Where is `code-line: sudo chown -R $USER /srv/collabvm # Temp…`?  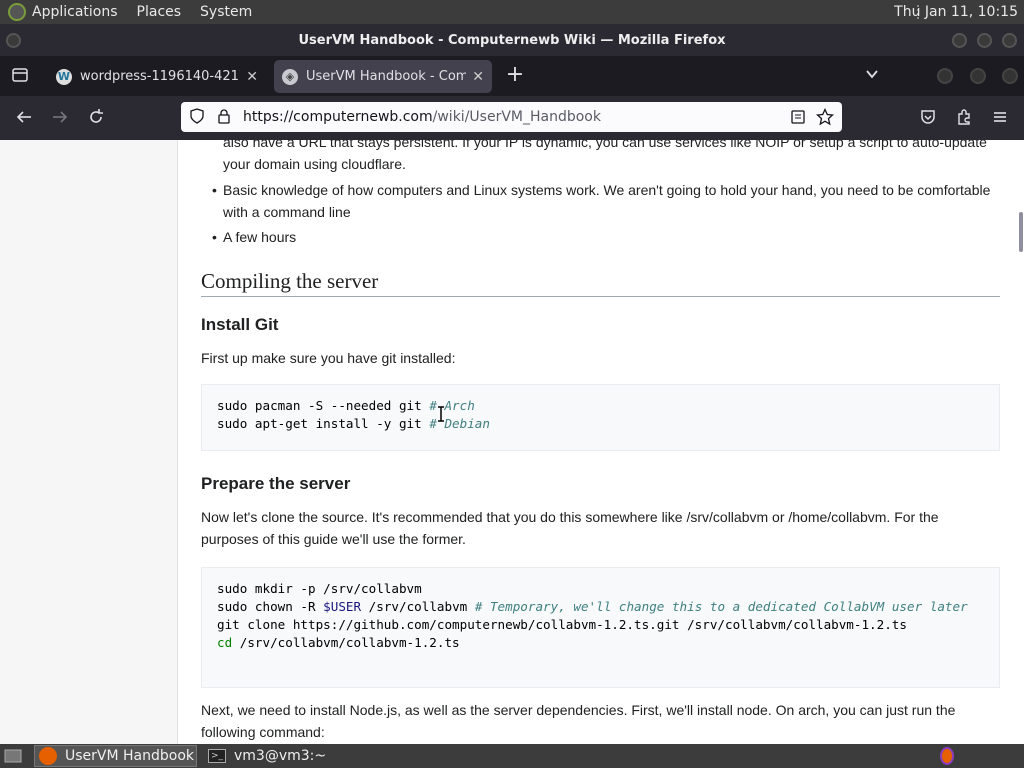
code-line: sudo chown -R $USER /srv/collabvm # Temp… is located at coordinates (600, 607).